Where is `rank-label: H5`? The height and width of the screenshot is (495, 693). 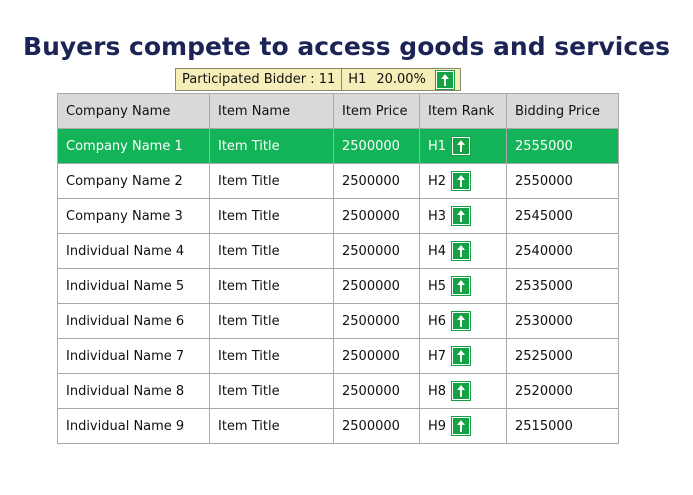 rank-label: H5 is located at coordinates (437, 286).